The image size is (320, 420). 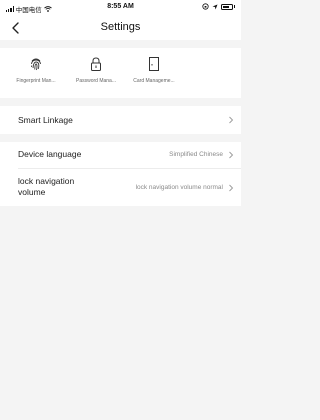 What do you see at coordinates (50, 154) in the screenshot?
I see `row-label: Device language` at bounding box center [50, 154].